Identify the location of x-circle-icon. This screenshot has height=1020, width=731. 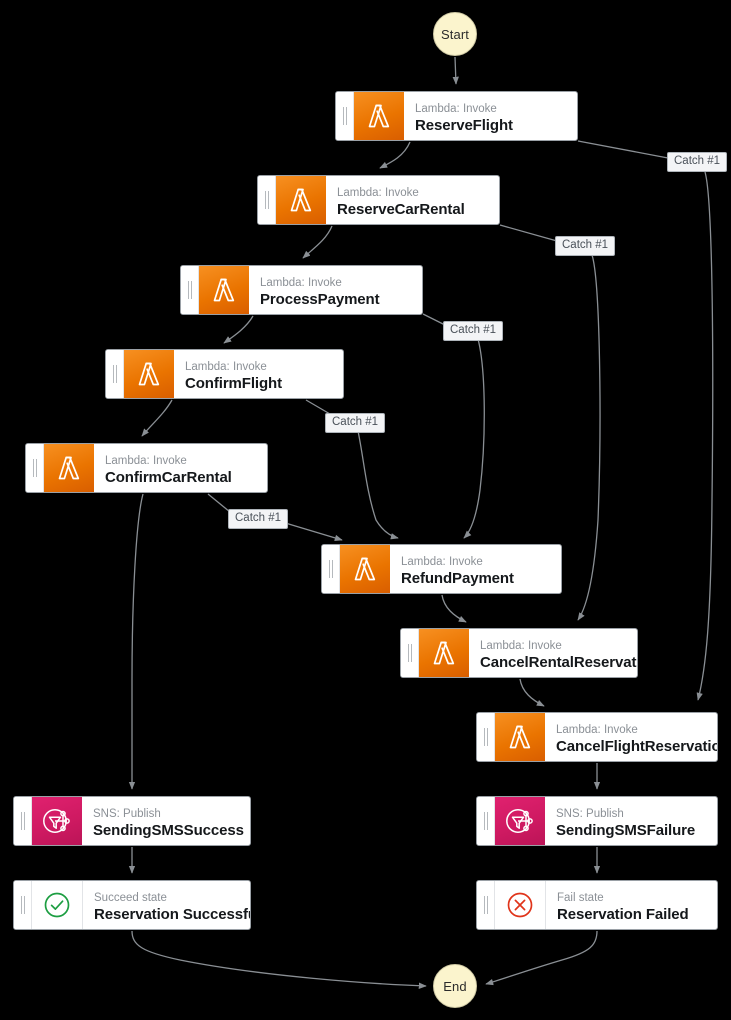
(520, 905).